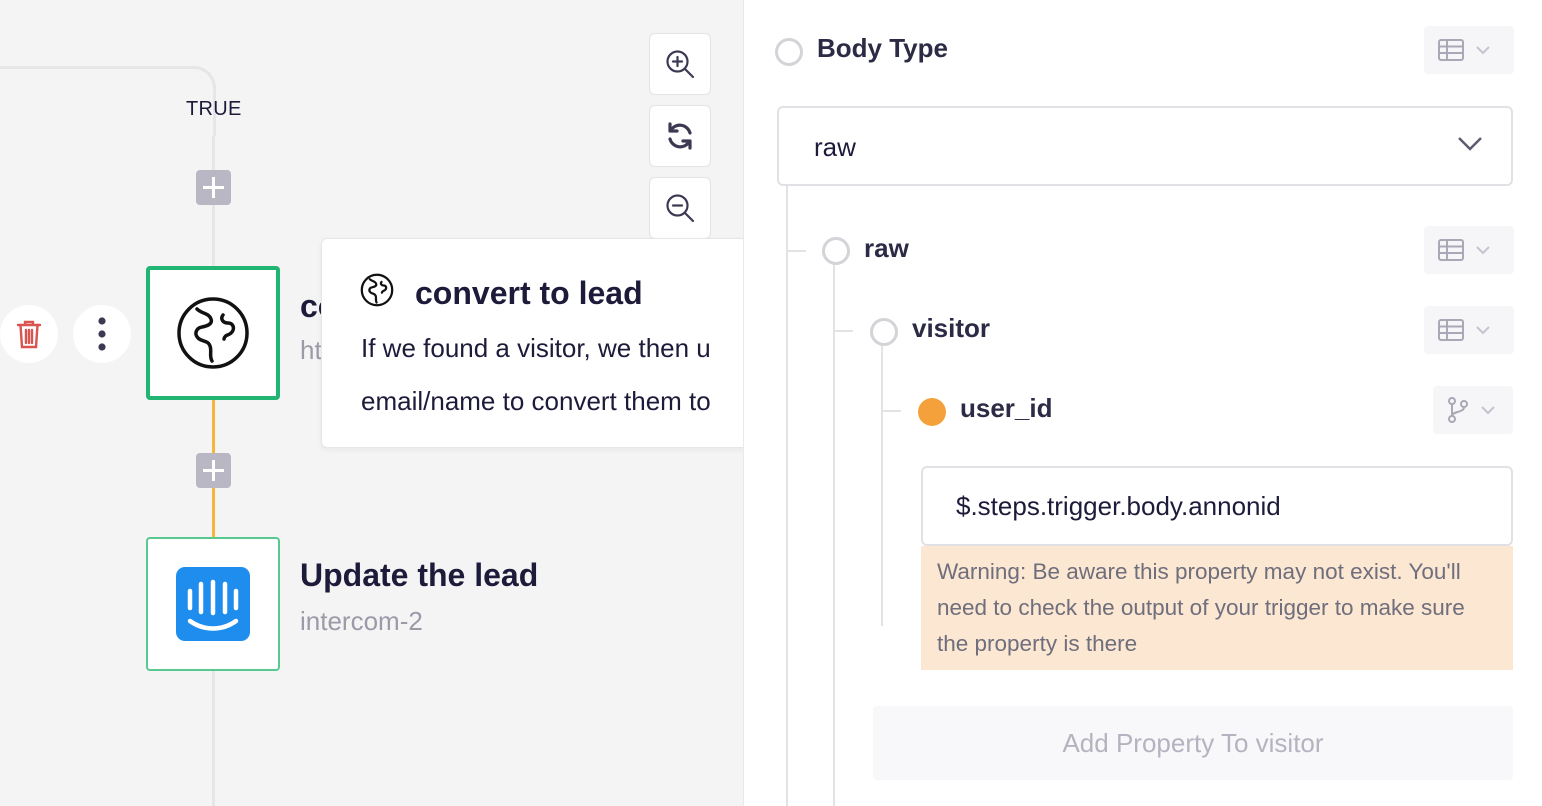  Describe the element at coordinates (789, 52) in the screenshot. I see `body-type-radio` at that location.